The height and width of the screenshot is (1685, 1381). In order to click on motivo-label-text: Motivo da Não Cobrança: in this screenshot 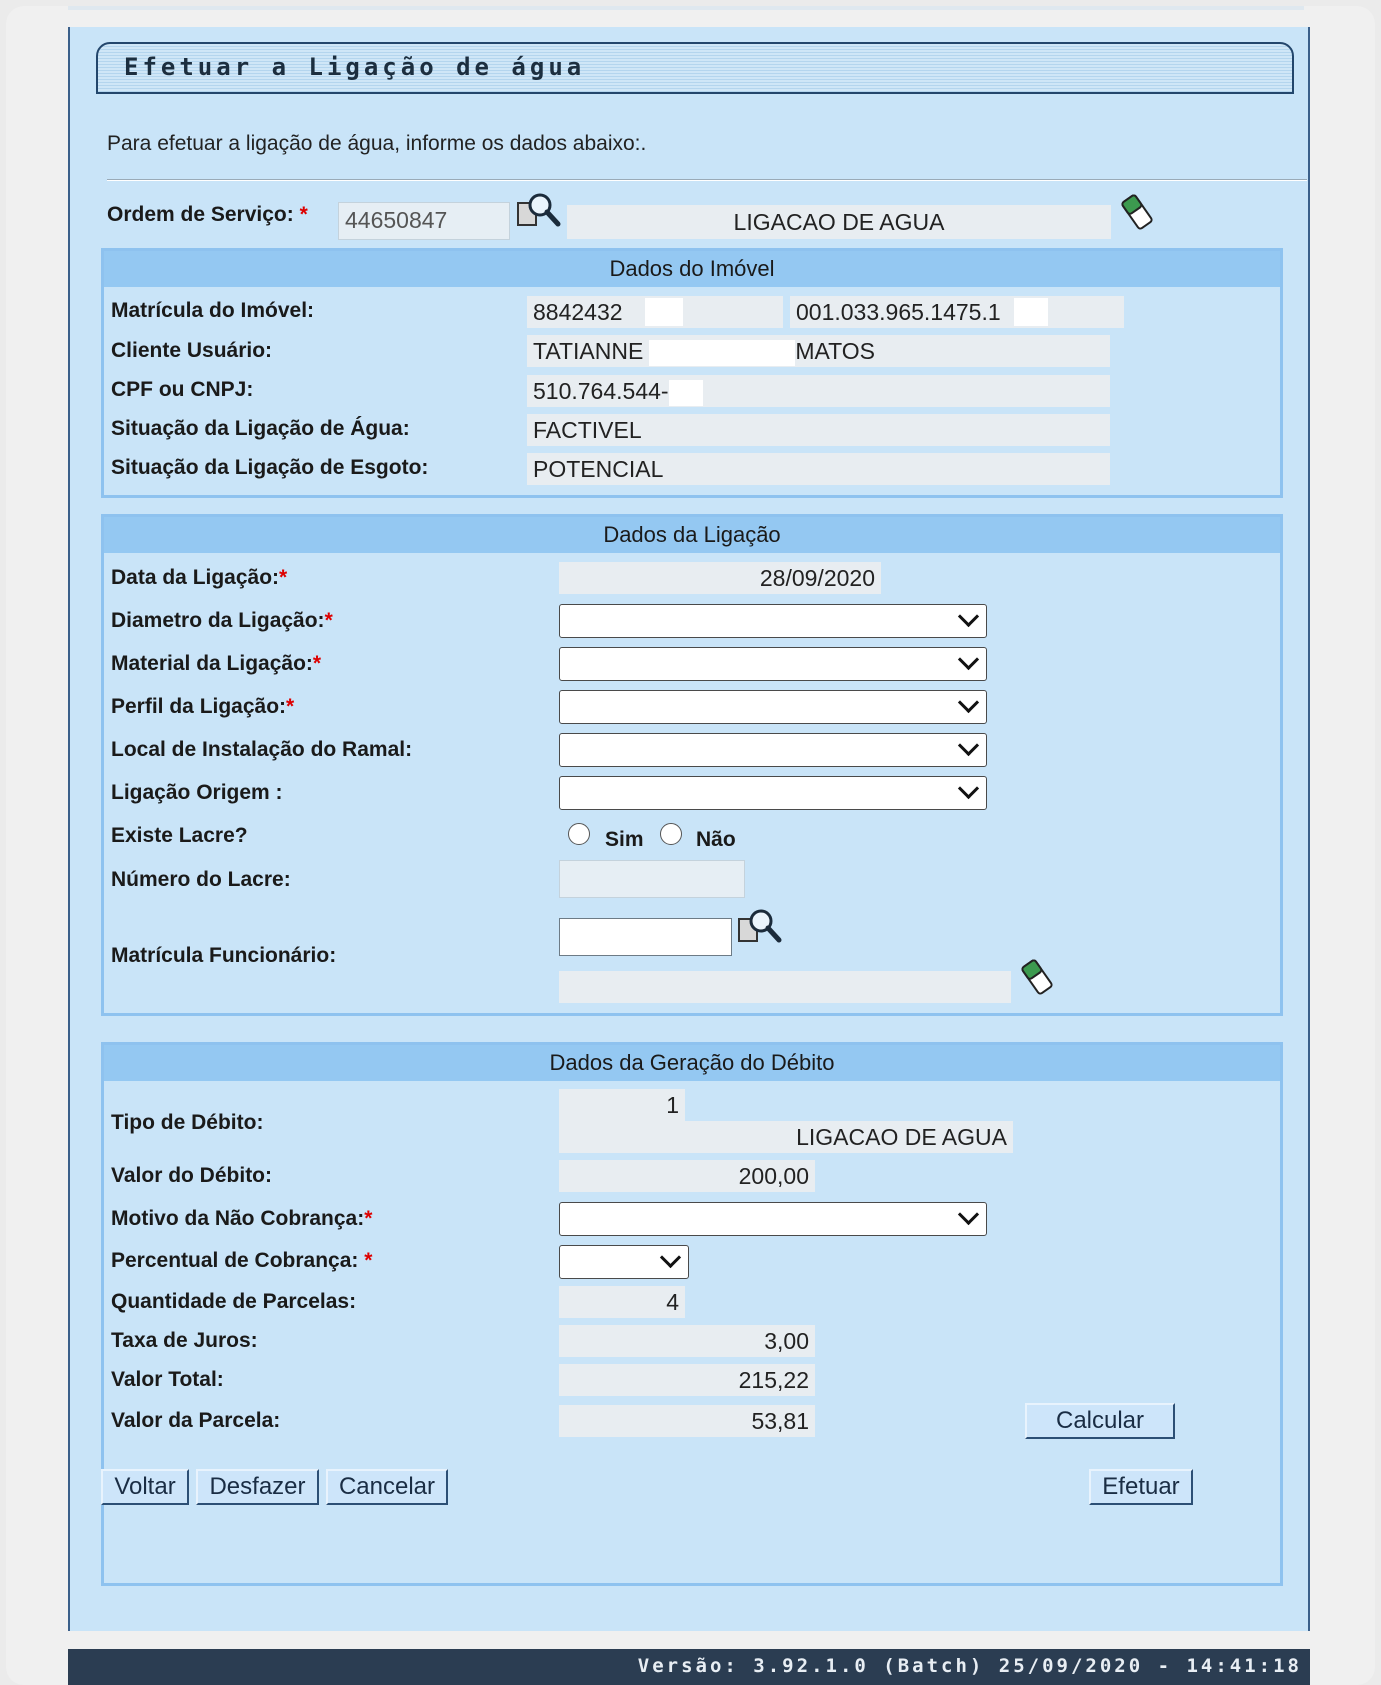, I will do `click(238, 1218)`.